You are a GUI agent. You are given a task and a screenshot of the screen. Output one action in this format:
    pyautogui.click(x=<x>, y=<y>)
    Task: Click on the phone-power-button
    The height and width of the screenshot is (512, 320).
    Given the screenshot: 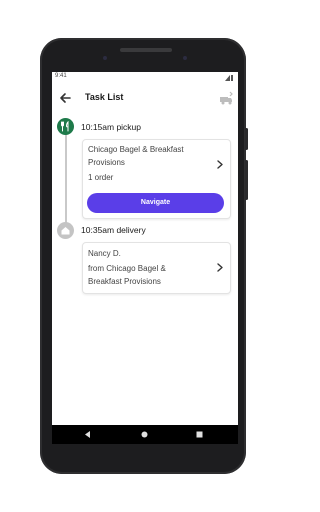 What is the action you would take?
    pyautogui.click(x=246, y=139)
    